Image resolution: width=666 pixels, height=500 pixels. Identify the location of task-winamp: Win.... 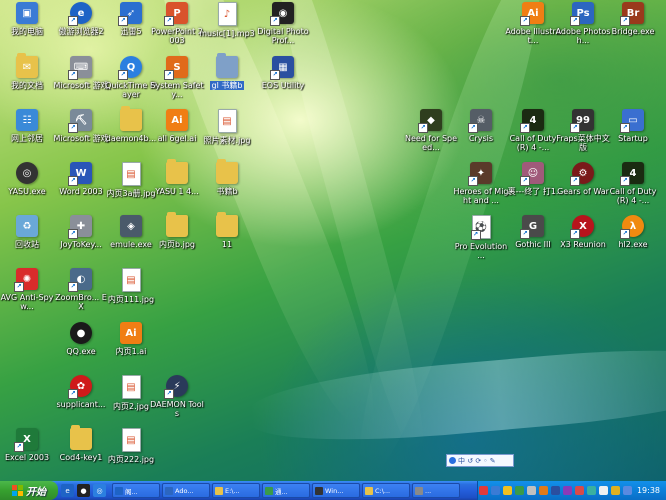
(336, 490).